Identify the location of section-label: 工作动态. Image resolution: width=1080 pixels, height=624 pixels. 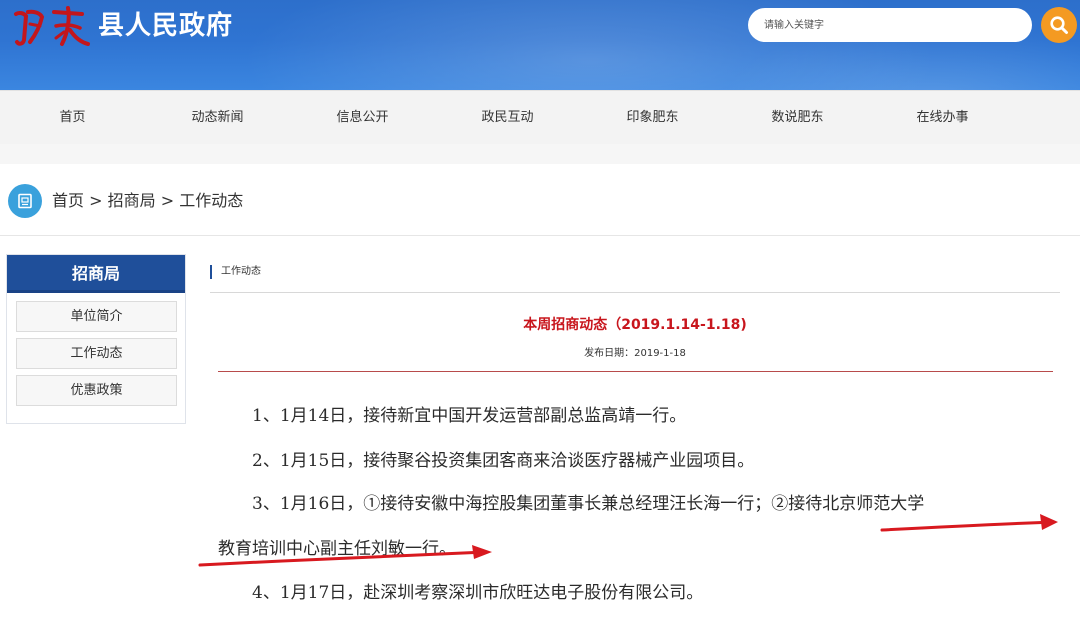
(235, 272).